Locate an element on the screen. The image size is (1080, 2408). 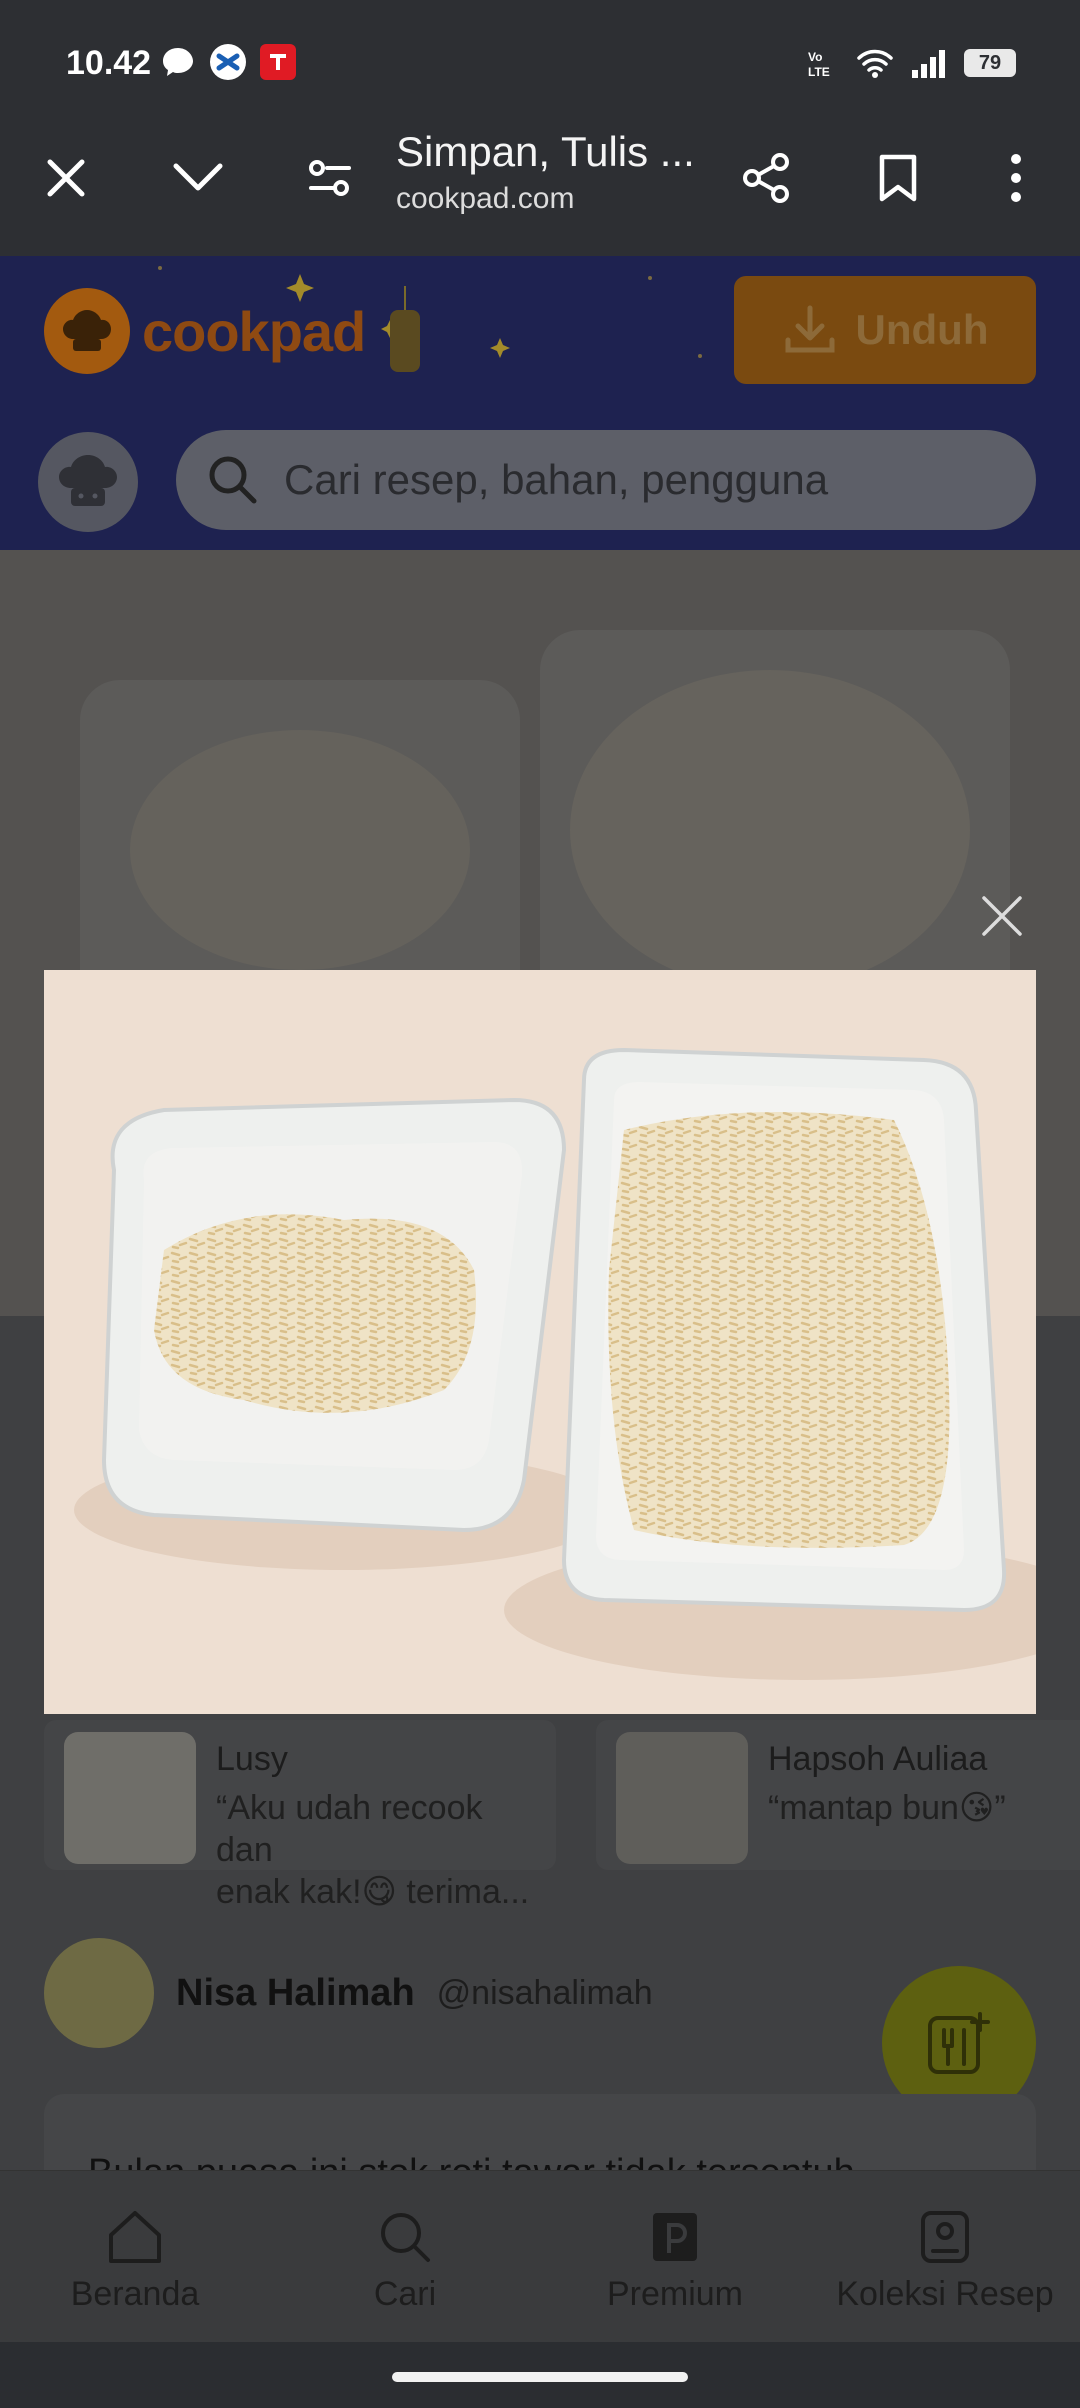
telkomsel-app-icon is located at coordinates (278, 62).